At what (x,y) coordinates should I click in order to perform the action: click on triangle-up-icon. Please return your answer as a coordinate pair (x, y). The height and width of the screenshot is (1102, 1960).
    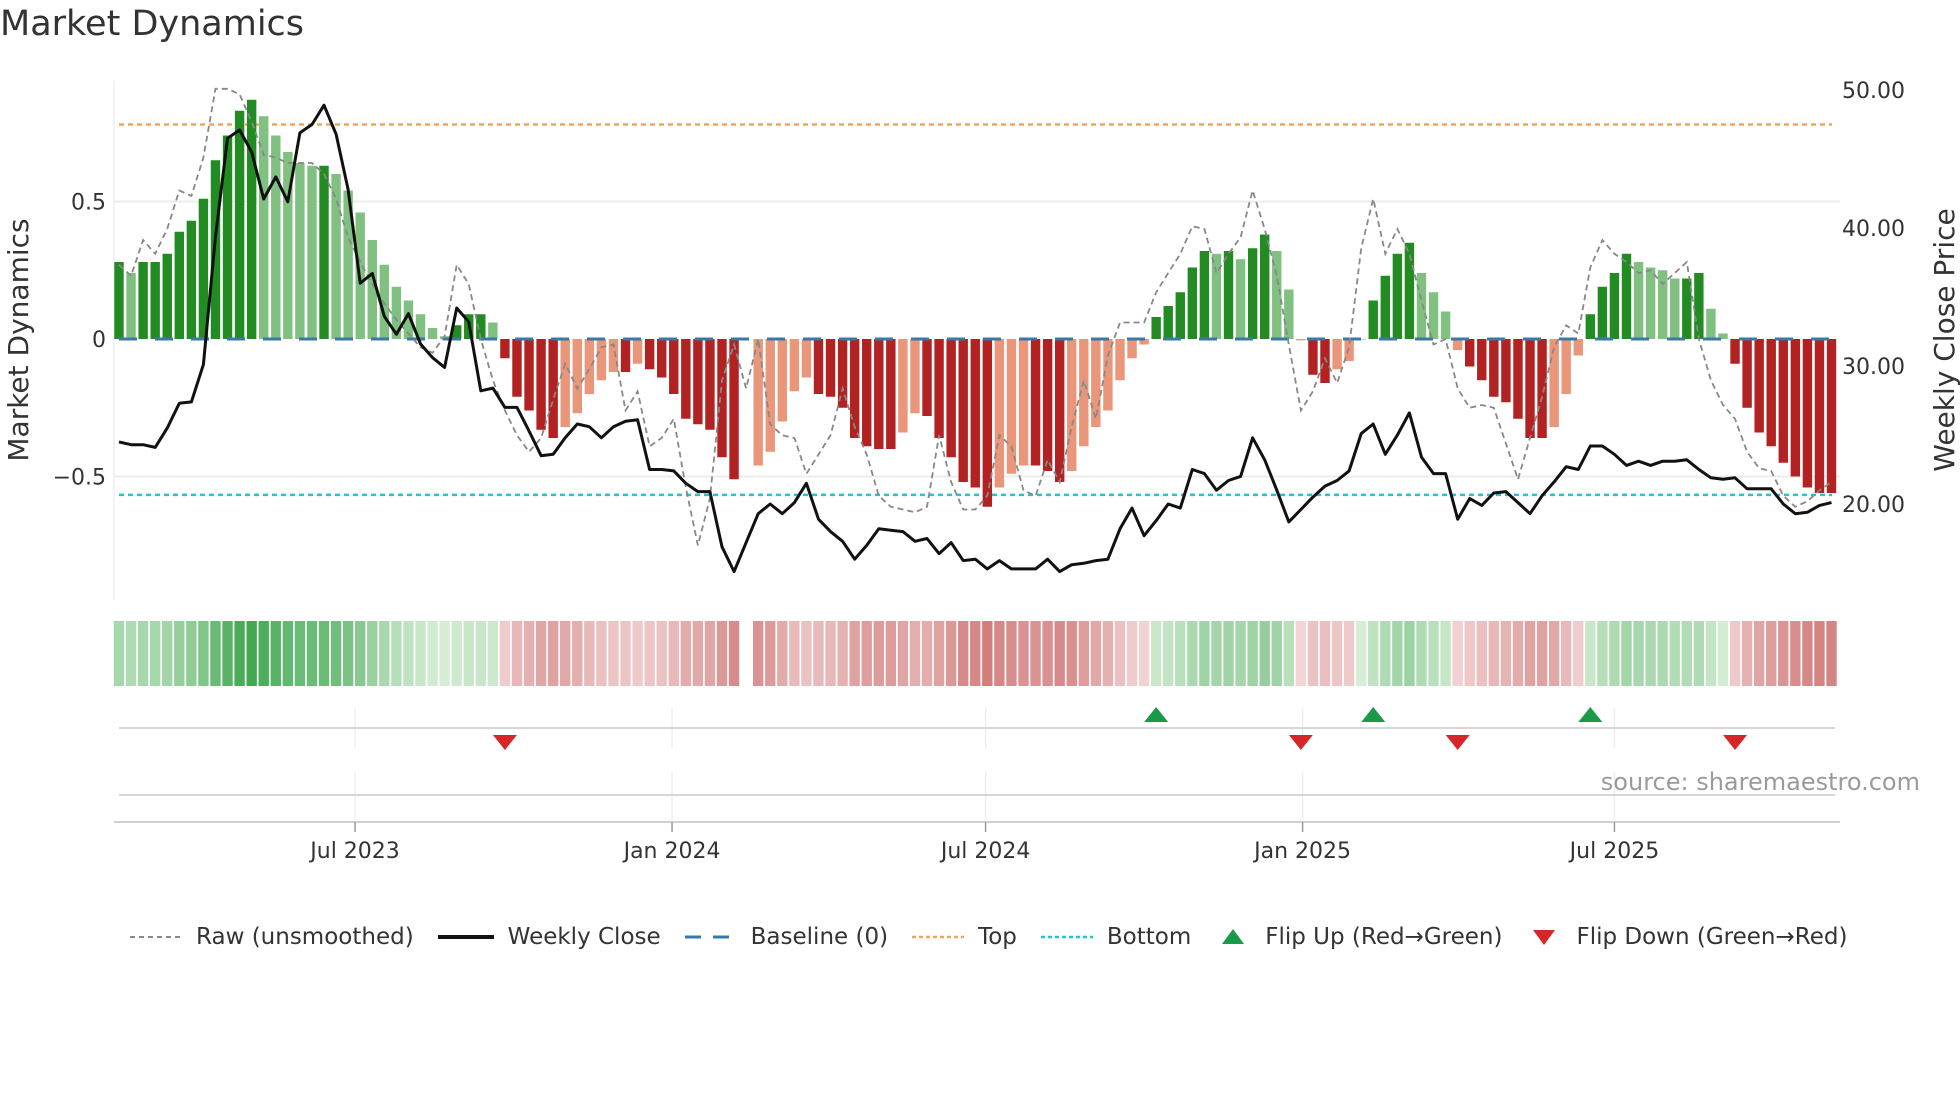
    Looking at the image, I should click on (1233, 936).